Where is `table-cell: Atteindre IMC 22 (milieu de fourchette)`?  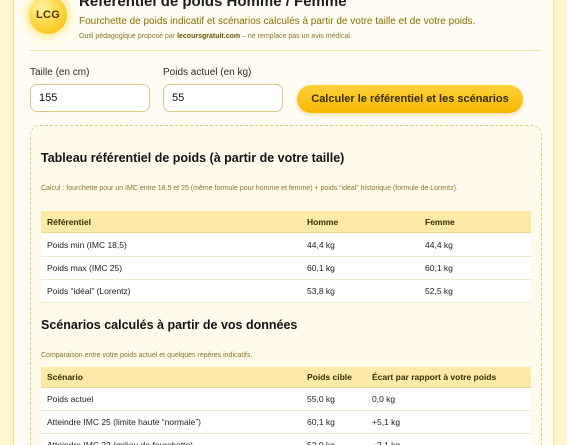 table-cell: Atteindre IMC 22 (milieu de fourchette) is located at coordinates (120, 442).